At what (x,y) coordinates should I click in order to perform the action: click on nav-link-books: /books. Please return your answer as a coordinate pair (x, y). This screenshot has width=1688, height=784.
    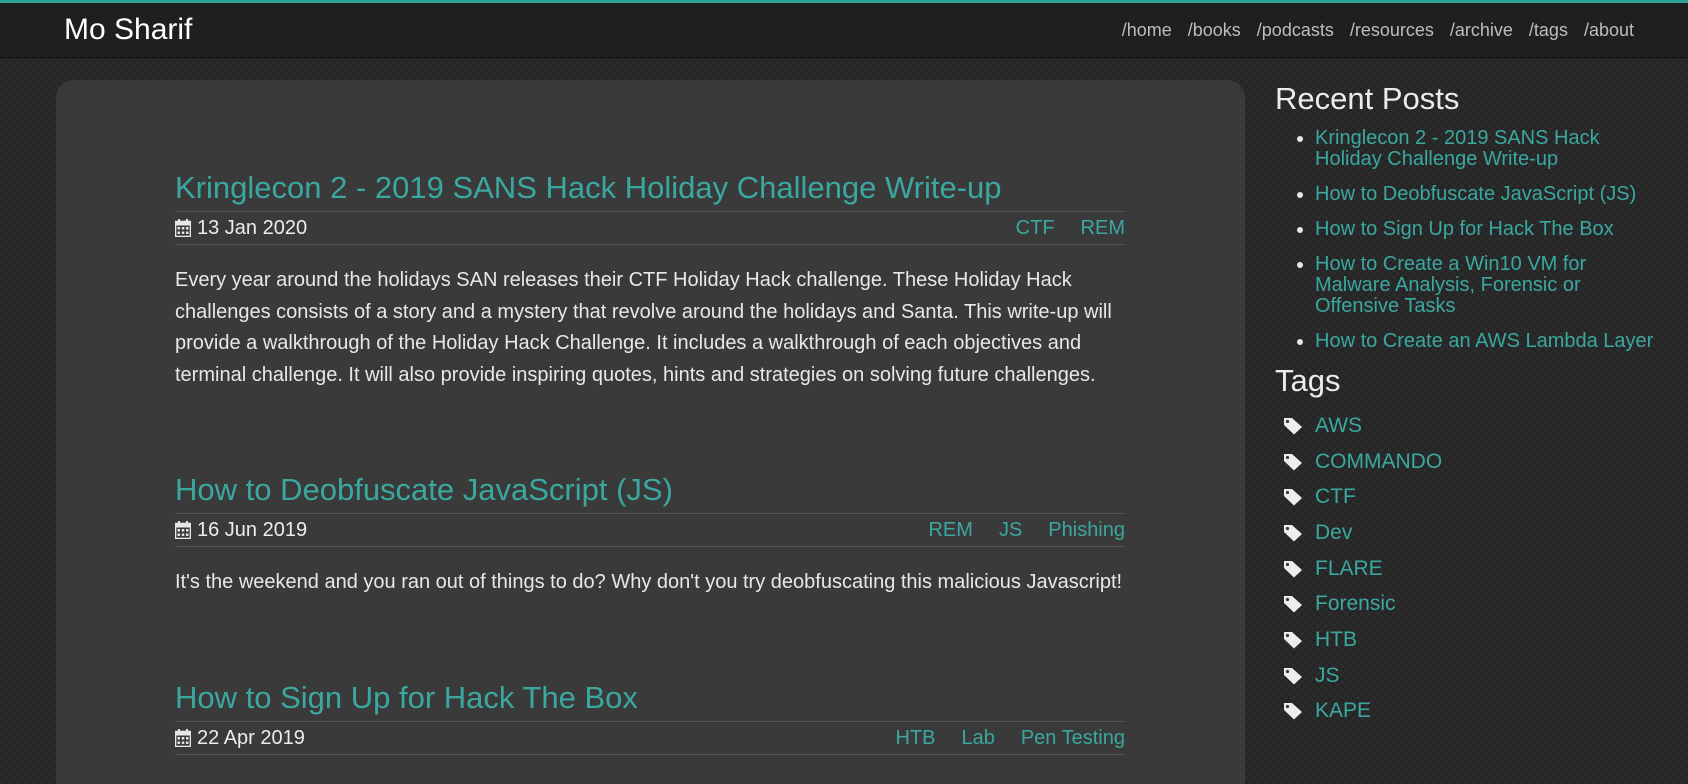
    Looking at the image, I should click on (1214, 30).